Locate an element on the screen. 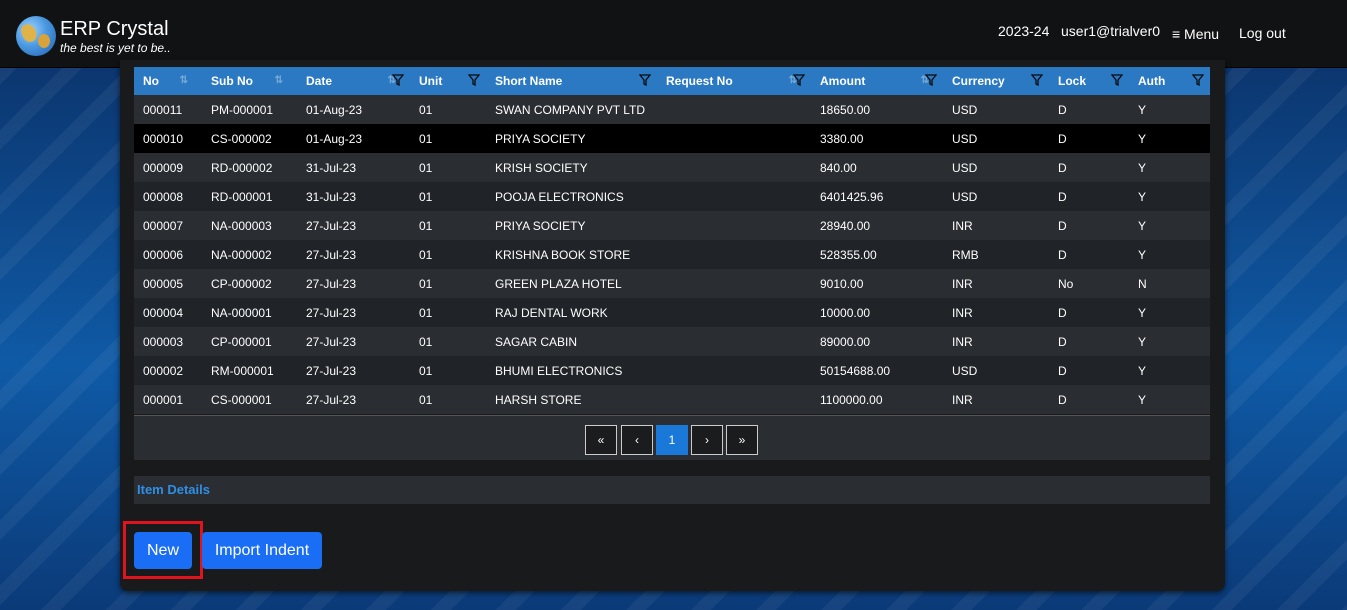 This screenshot has width=1347, height=610. table-cell: RD-000001 is located at coordinates (249, 196).